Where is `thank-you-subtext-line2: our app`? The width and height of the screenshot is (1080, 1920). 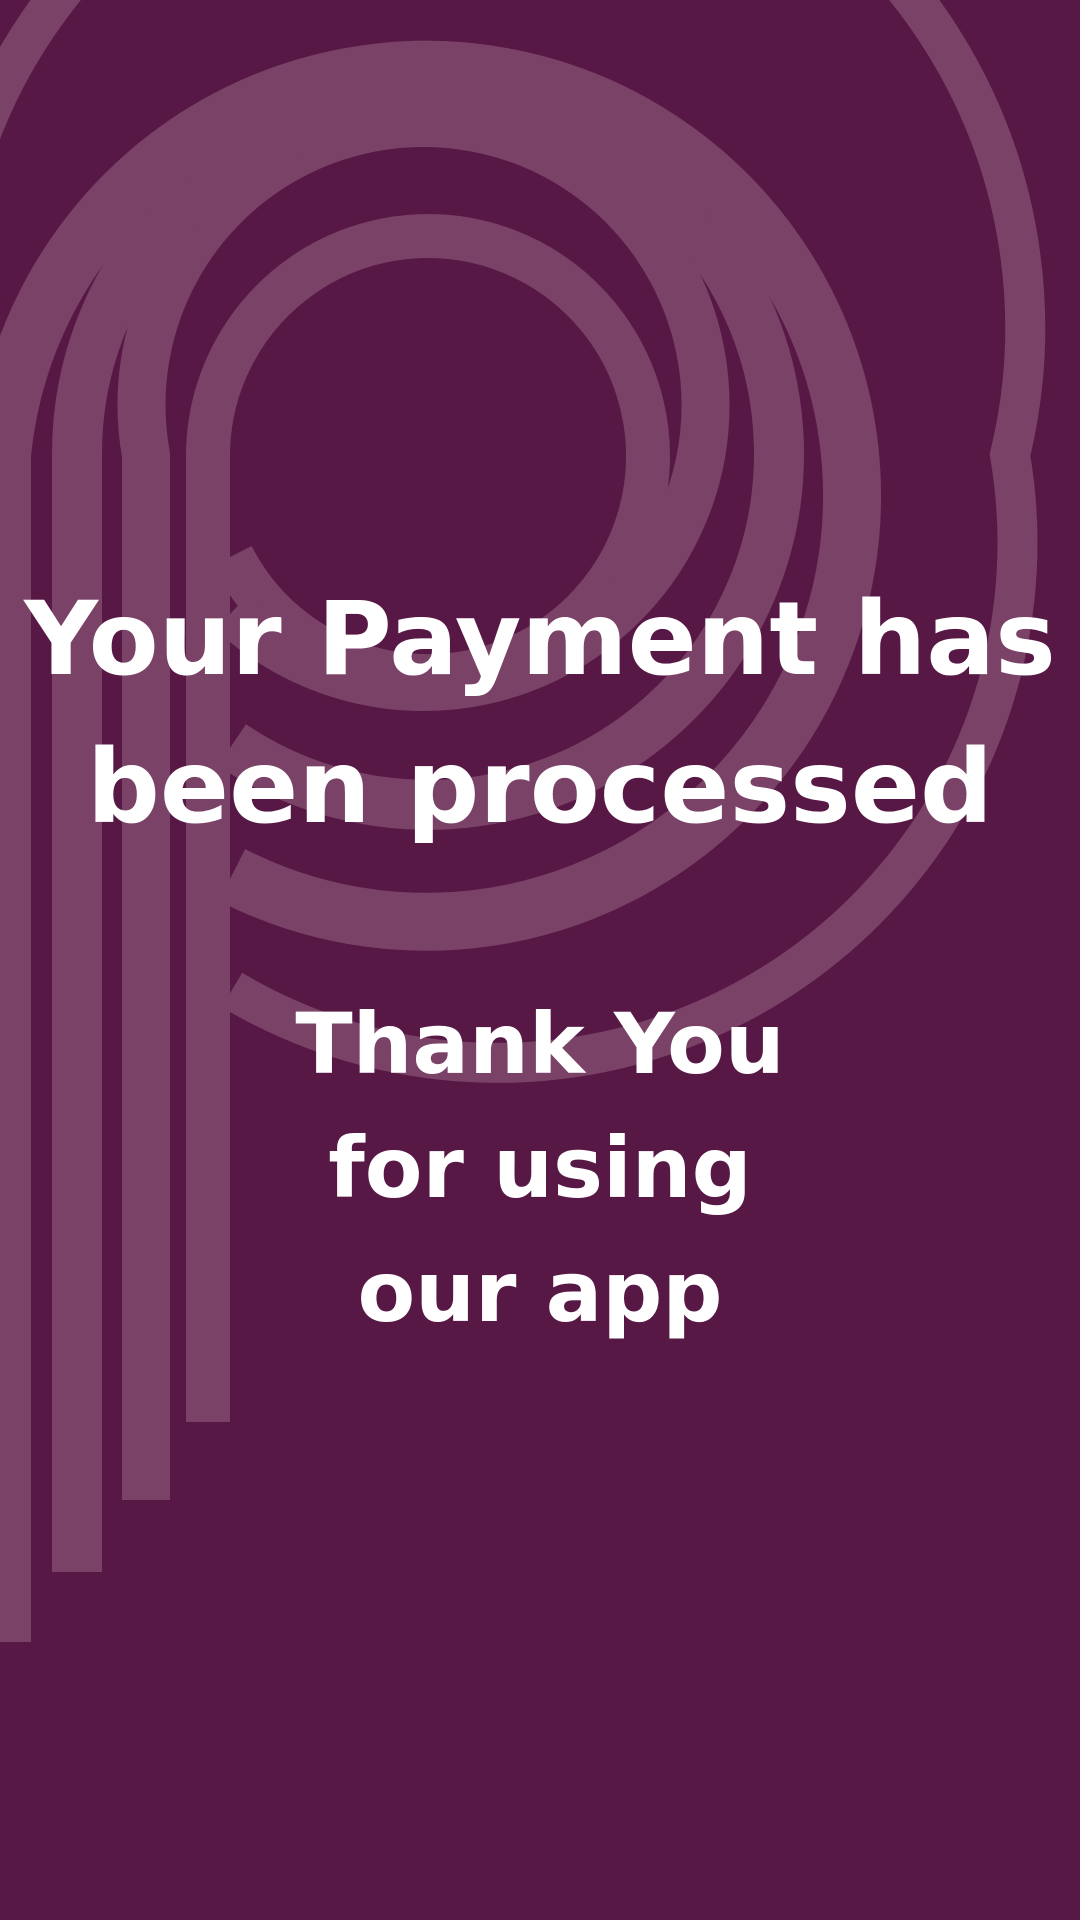 thank-you-subtext-line2: our app is located at coordinates (540, 1292).